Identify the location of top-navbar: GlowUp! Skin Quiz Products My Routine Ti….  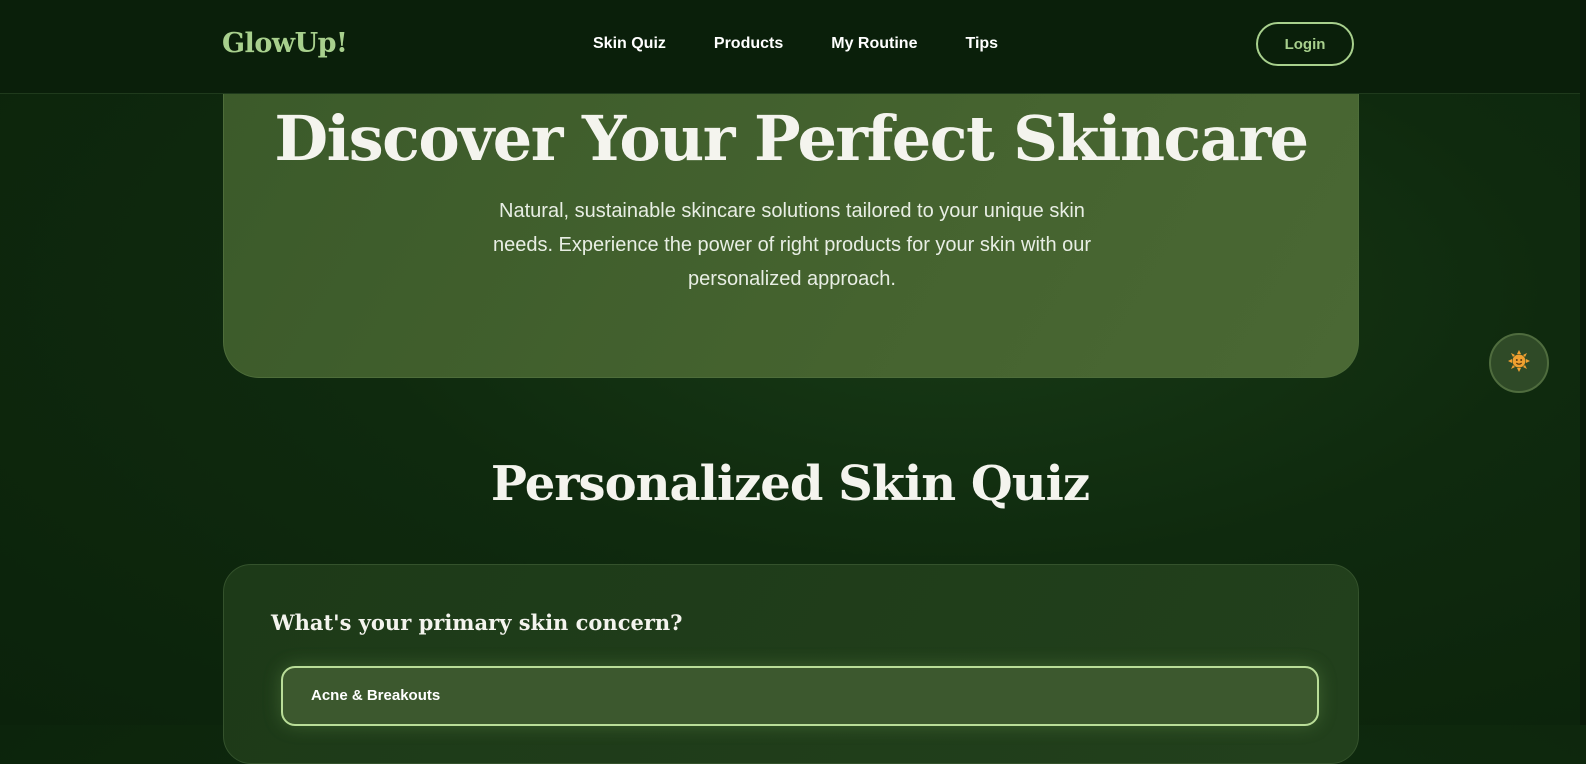
(790, 47).